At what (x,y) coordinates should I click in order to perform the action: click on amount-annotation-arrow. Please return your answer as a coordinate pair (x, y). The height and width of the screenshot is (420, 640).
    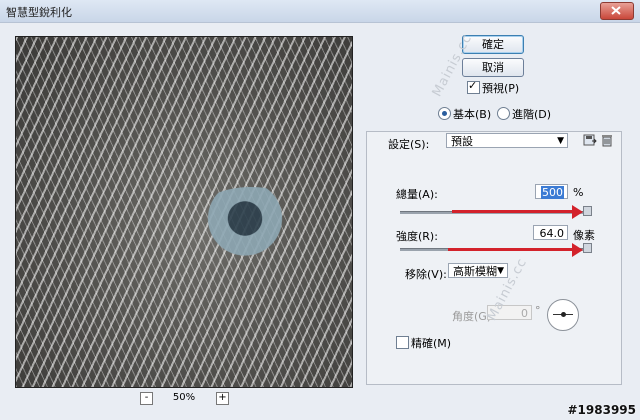
    Looking at the image, I should click on (513, 211).